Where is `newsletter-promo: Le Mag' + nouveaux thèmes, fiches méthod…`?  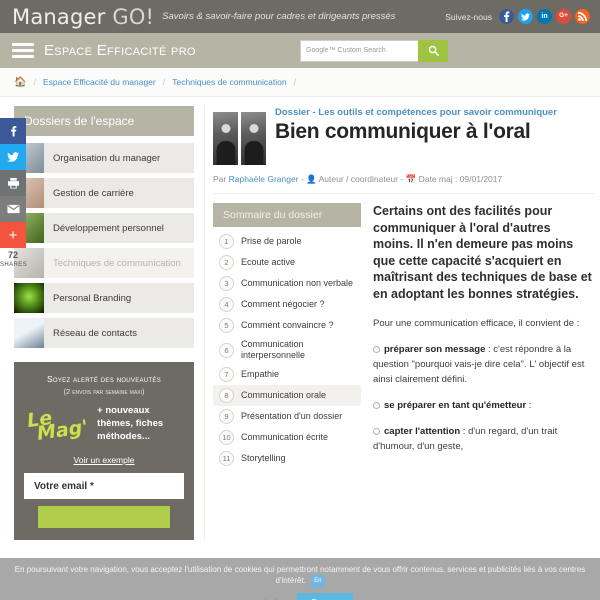
newsletter-promo: Le Mag' + nouveaux thèmes, fiches méthod… is located at coordinates (104, 424).